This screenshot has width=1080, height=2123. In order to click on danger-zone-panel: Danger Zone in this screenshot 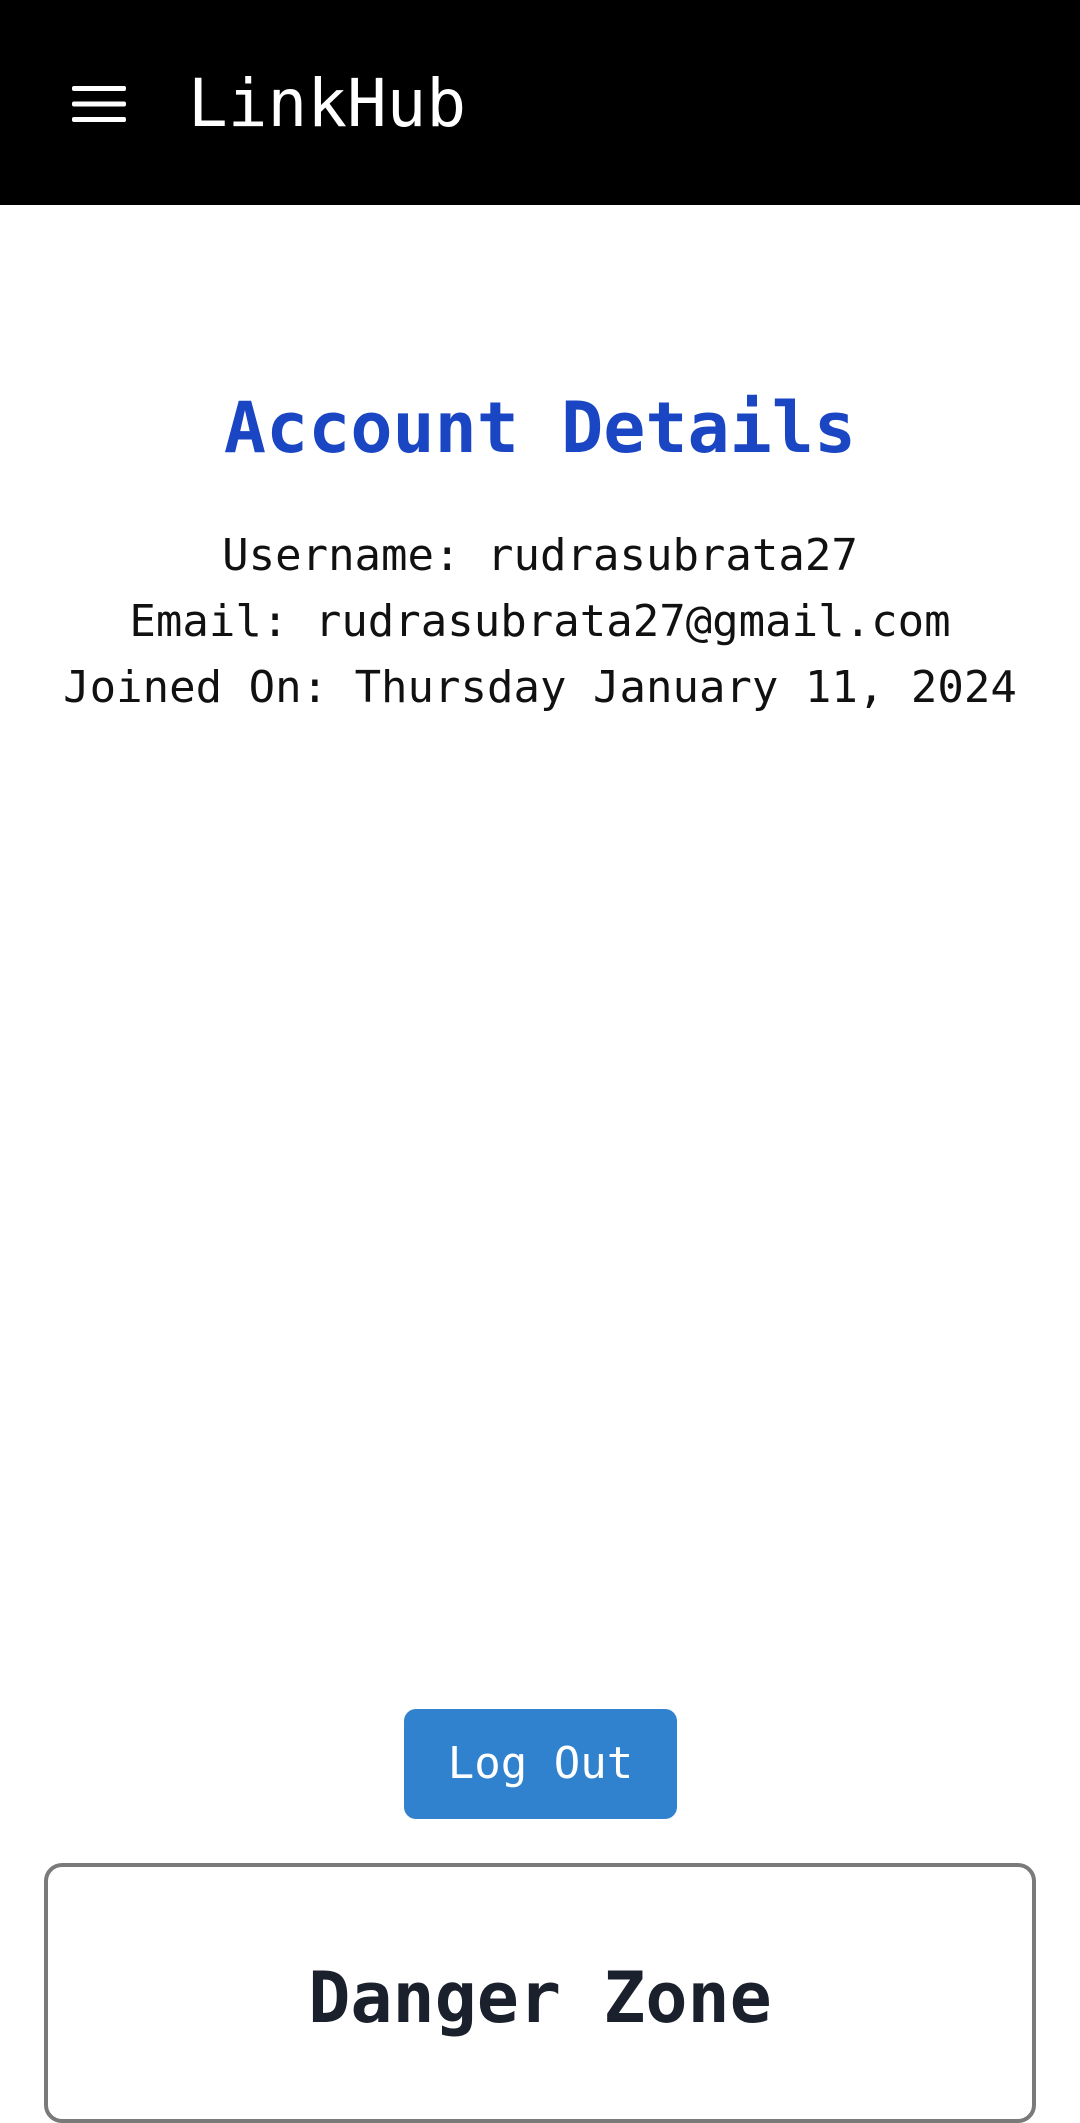, I will do `click(540, 1993)`.